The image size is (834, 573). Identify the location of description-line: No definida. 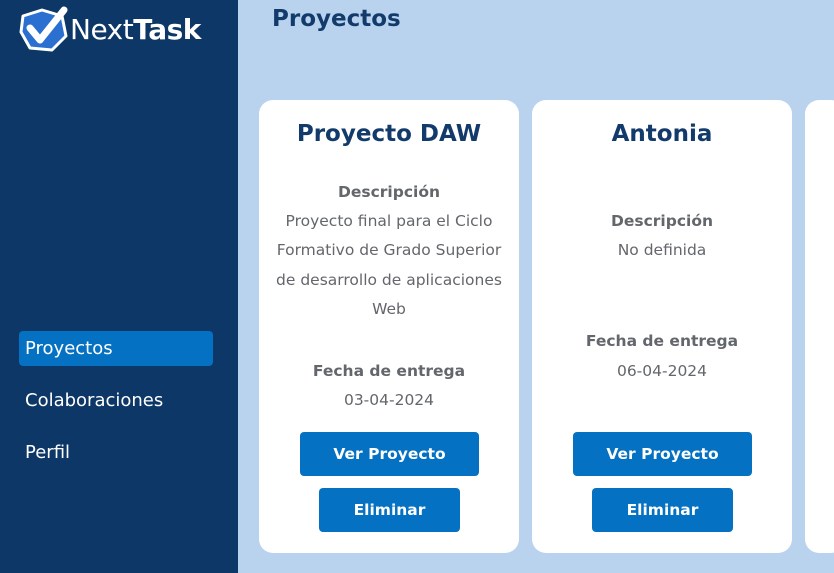
(662, 250).